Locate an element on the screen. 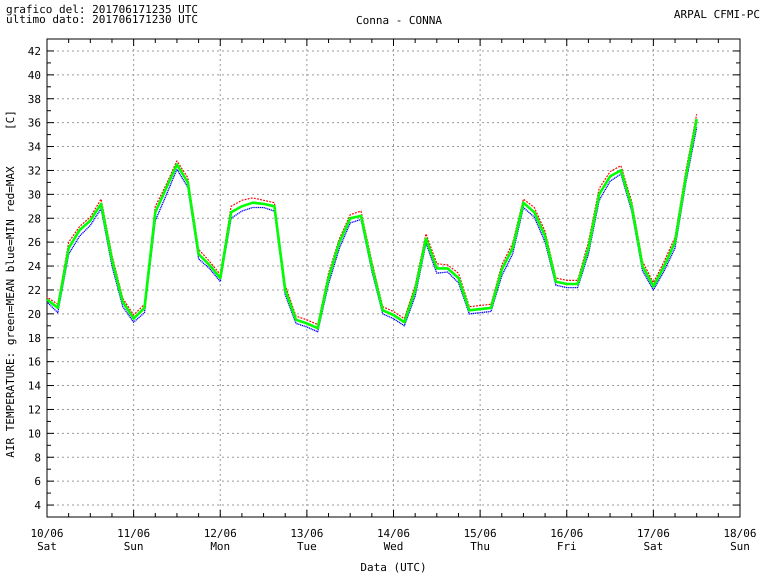 Image resolution: width=768 pixels, height=576 pixels. y-tick-label: 22 is located at coordinates (34, 290).